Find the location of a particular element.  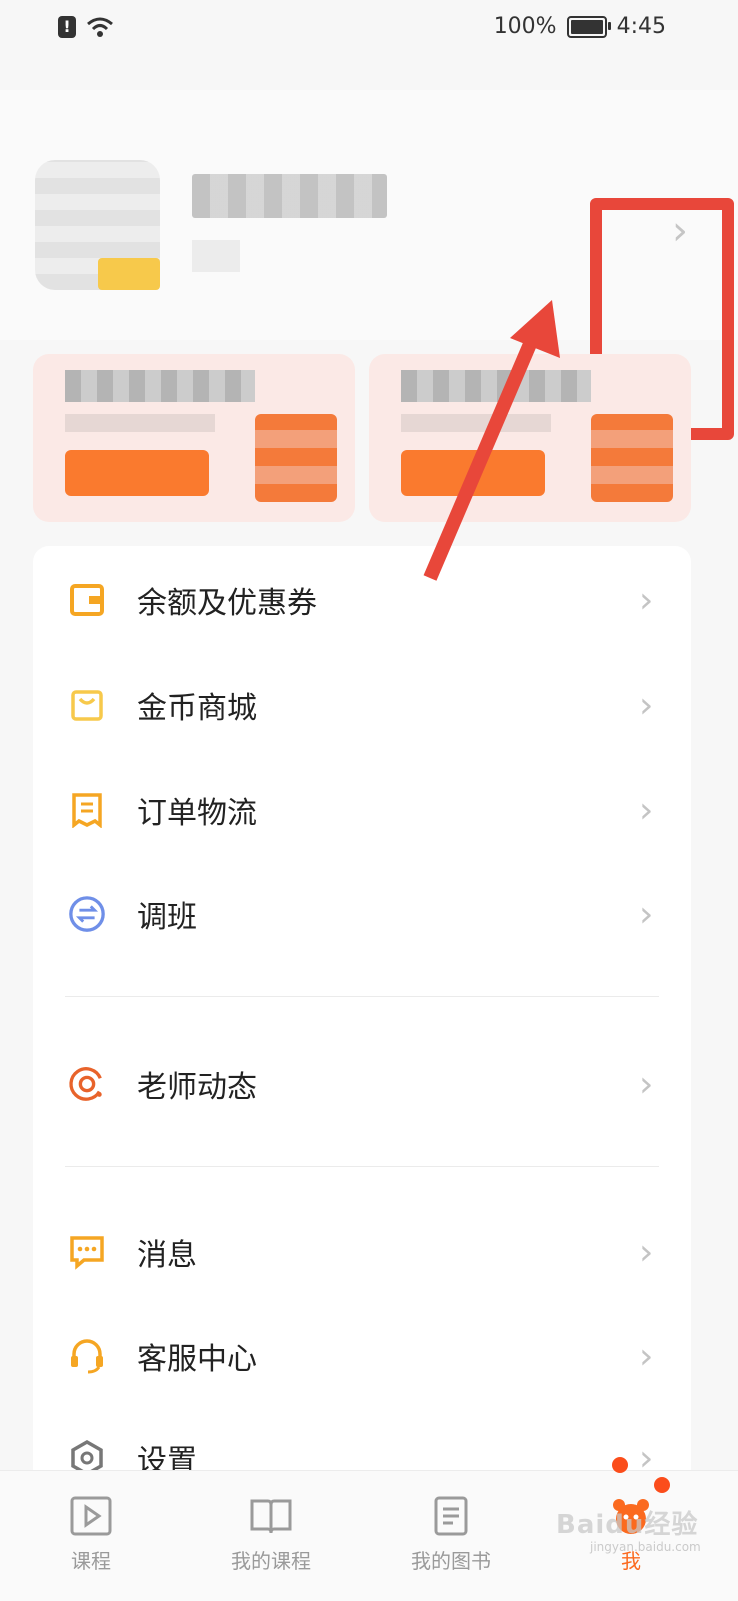

document-icon is located at coordinates (451, 1516).